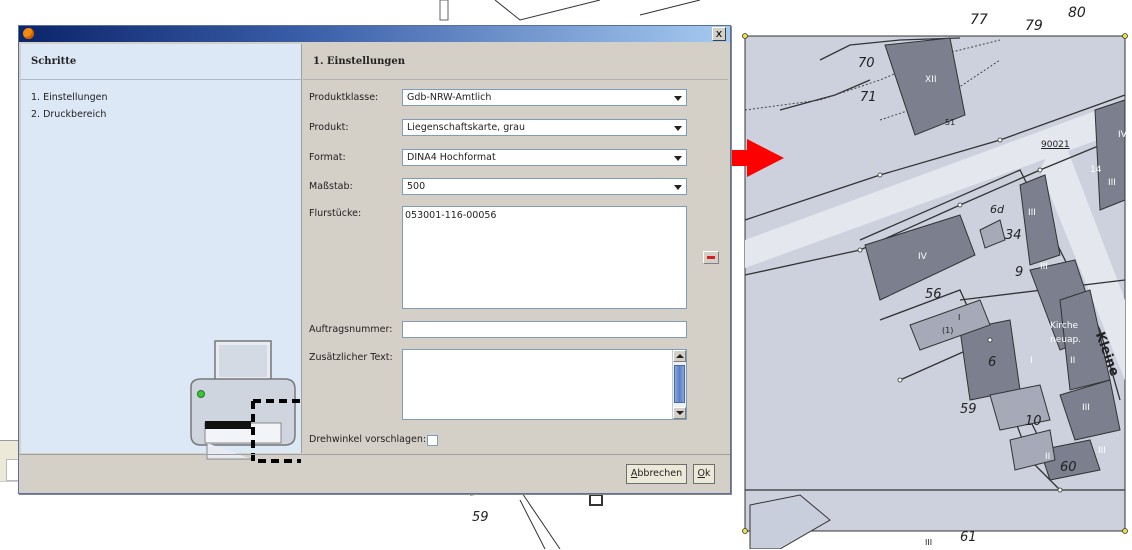 This screenshot has width=1132, height=550. Describe the element at coordinates (1055, 145) in the screenshot. I see `map-label: 90021` at that location.